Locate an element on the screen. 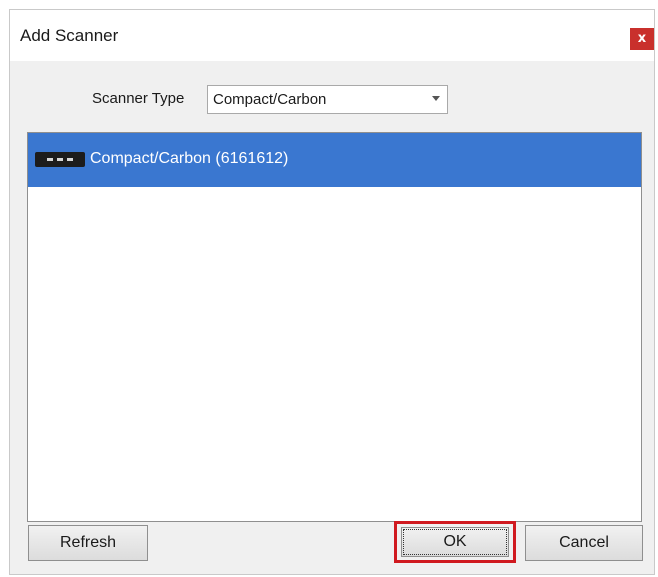 The height and width of the screenshot is (577, 658). list-item-label: Compact/Carbon (6161612) is located at coordinates (189, 158).